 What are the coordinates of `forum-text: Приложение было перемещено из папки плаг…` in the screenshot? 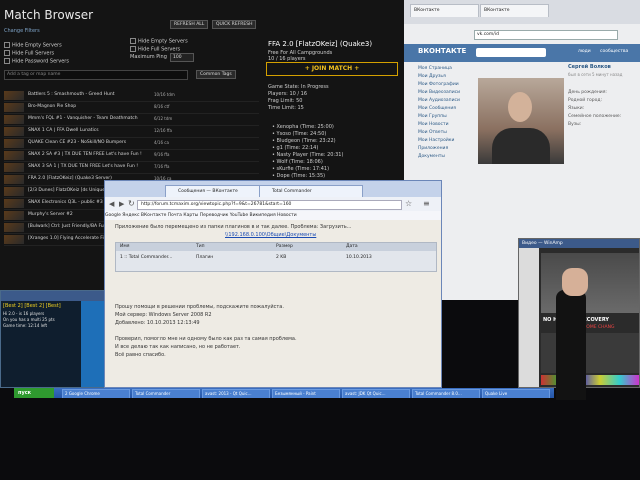 It's located at (233, 227).